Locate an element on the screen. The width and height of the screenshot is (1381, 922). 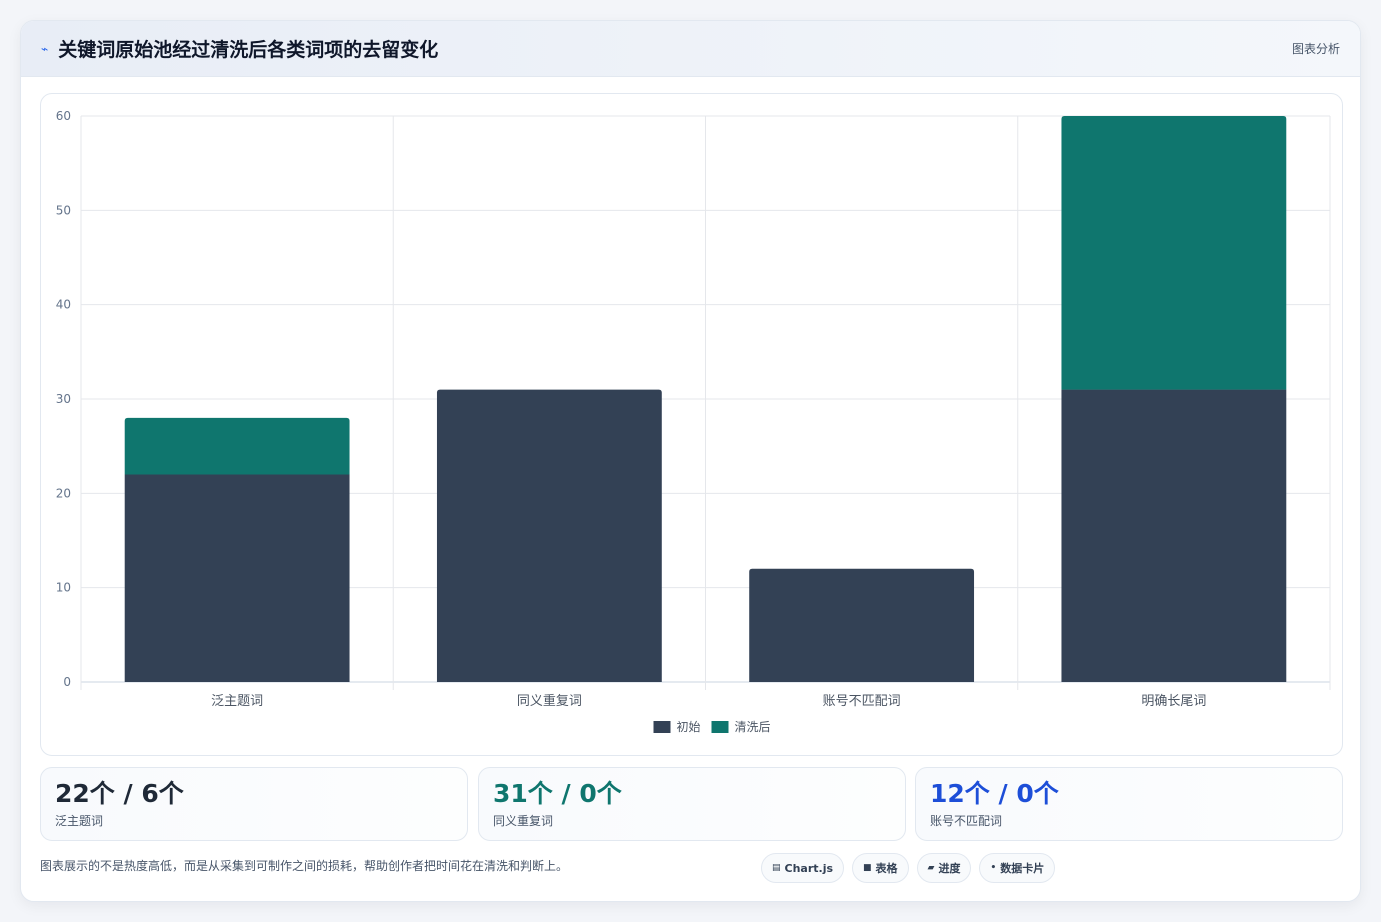
stat-value: 22个 / 6个 is located at coordinates (119, 793).